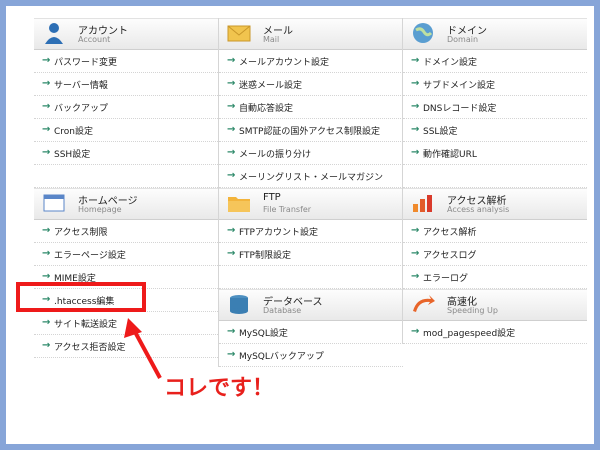 The image size is (600, 450). What do you see at coordinates (143, 348) in the screenshot?
I see `pointer-arrow-icon` at bounding box center [143, 348].